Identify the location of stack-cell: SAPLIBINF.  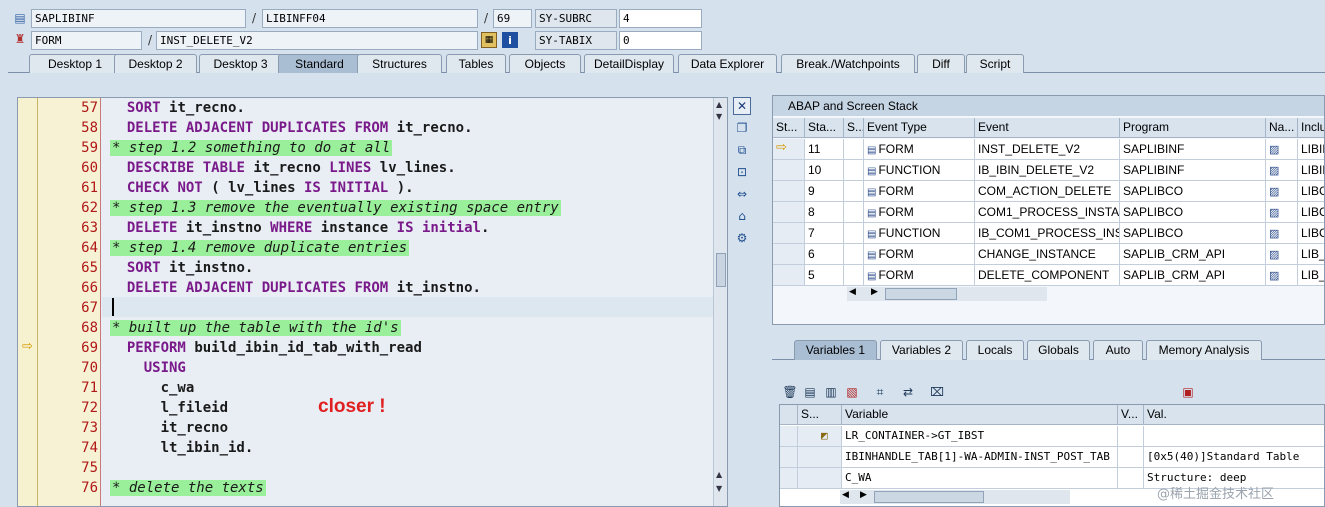
(1193, 149).